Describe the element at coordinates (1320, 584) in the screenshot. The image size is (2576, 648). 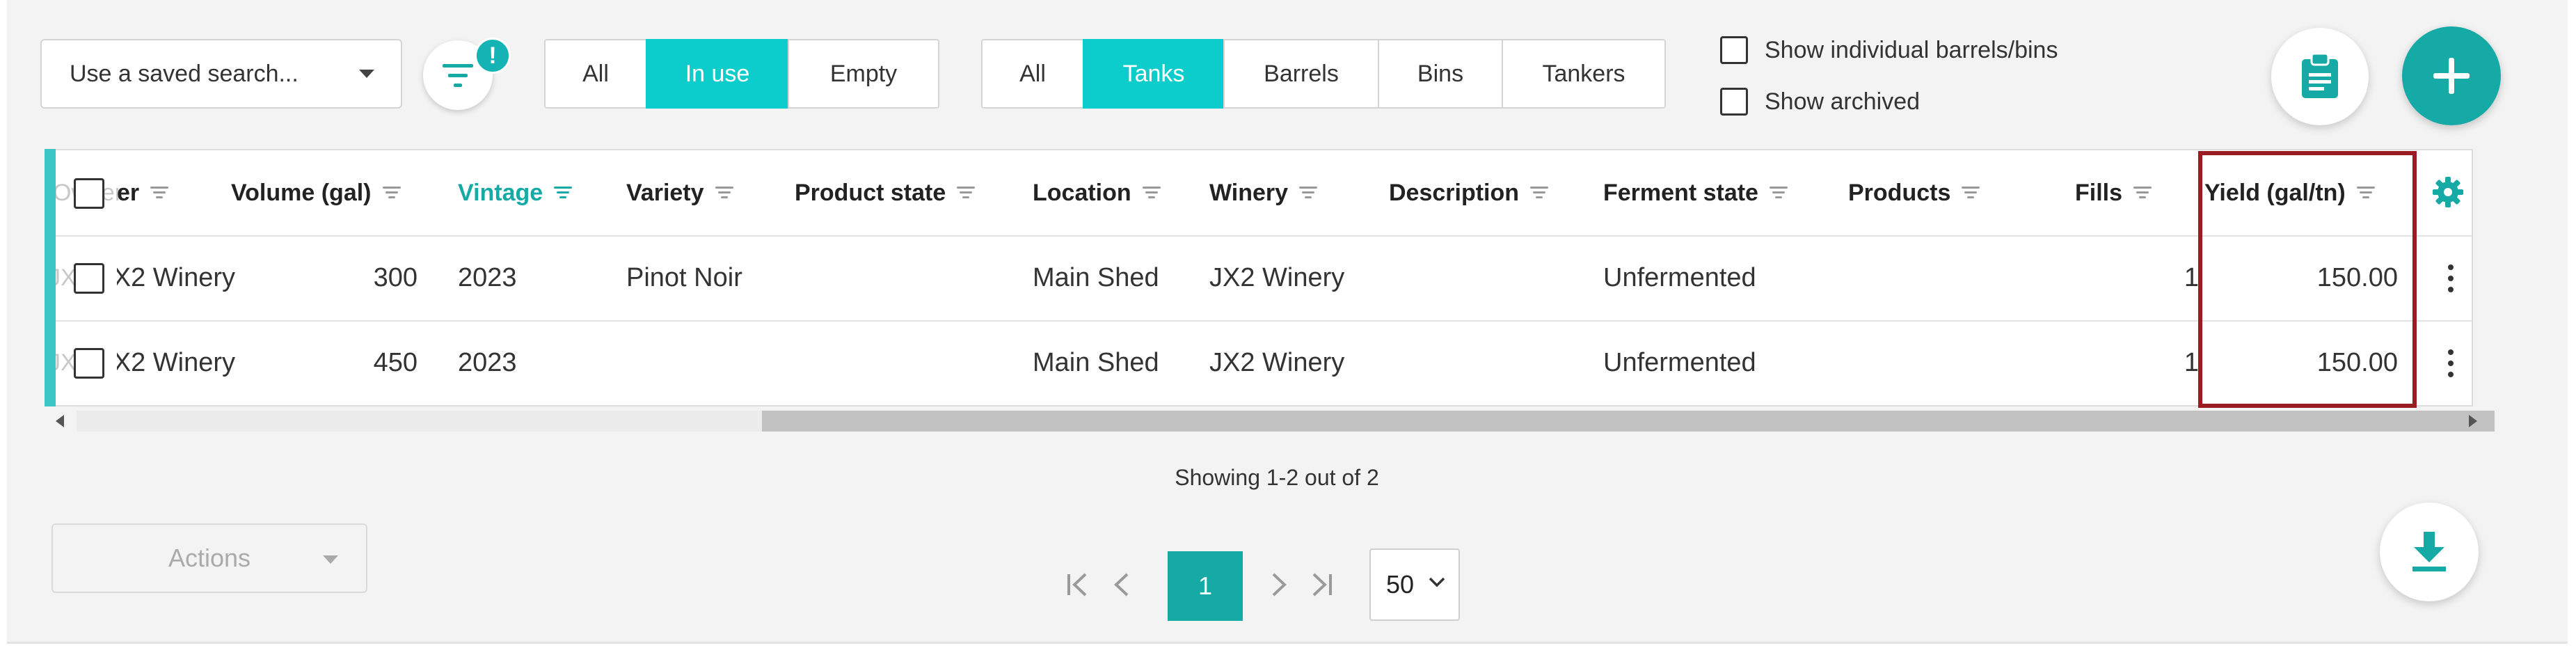
I see `last-page-icon` at that location.